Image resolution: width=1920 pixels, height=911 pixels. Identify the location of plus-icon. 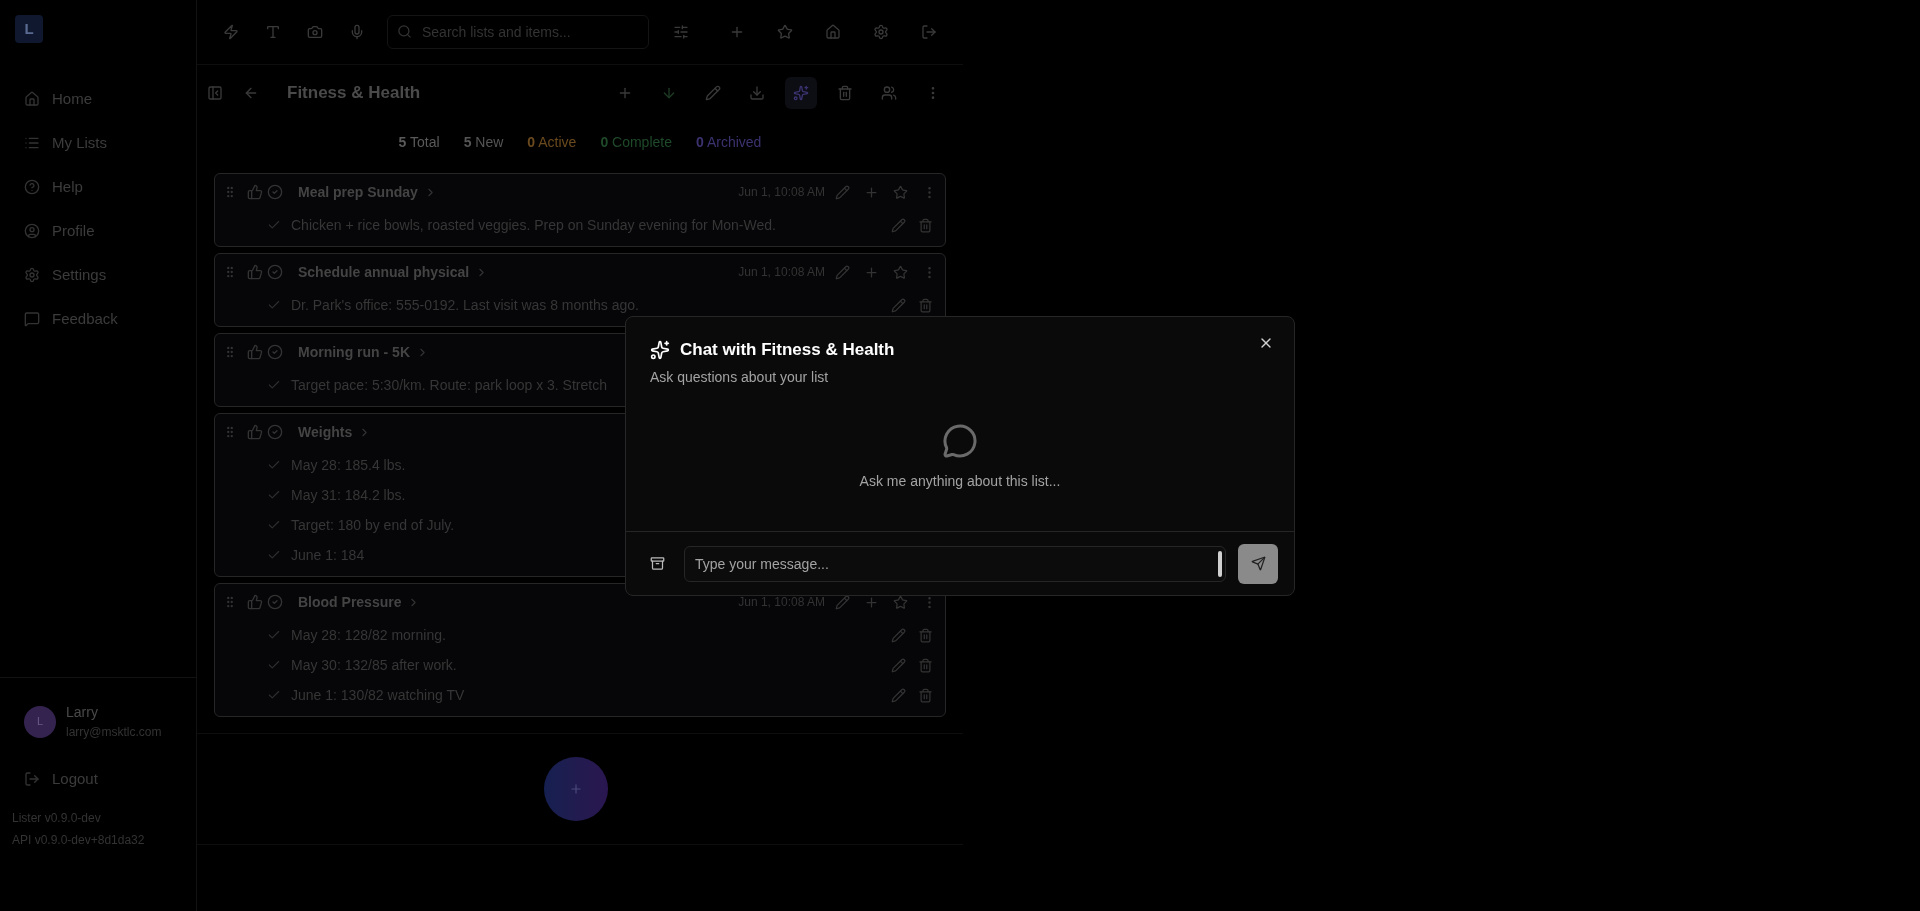
(576, 789).